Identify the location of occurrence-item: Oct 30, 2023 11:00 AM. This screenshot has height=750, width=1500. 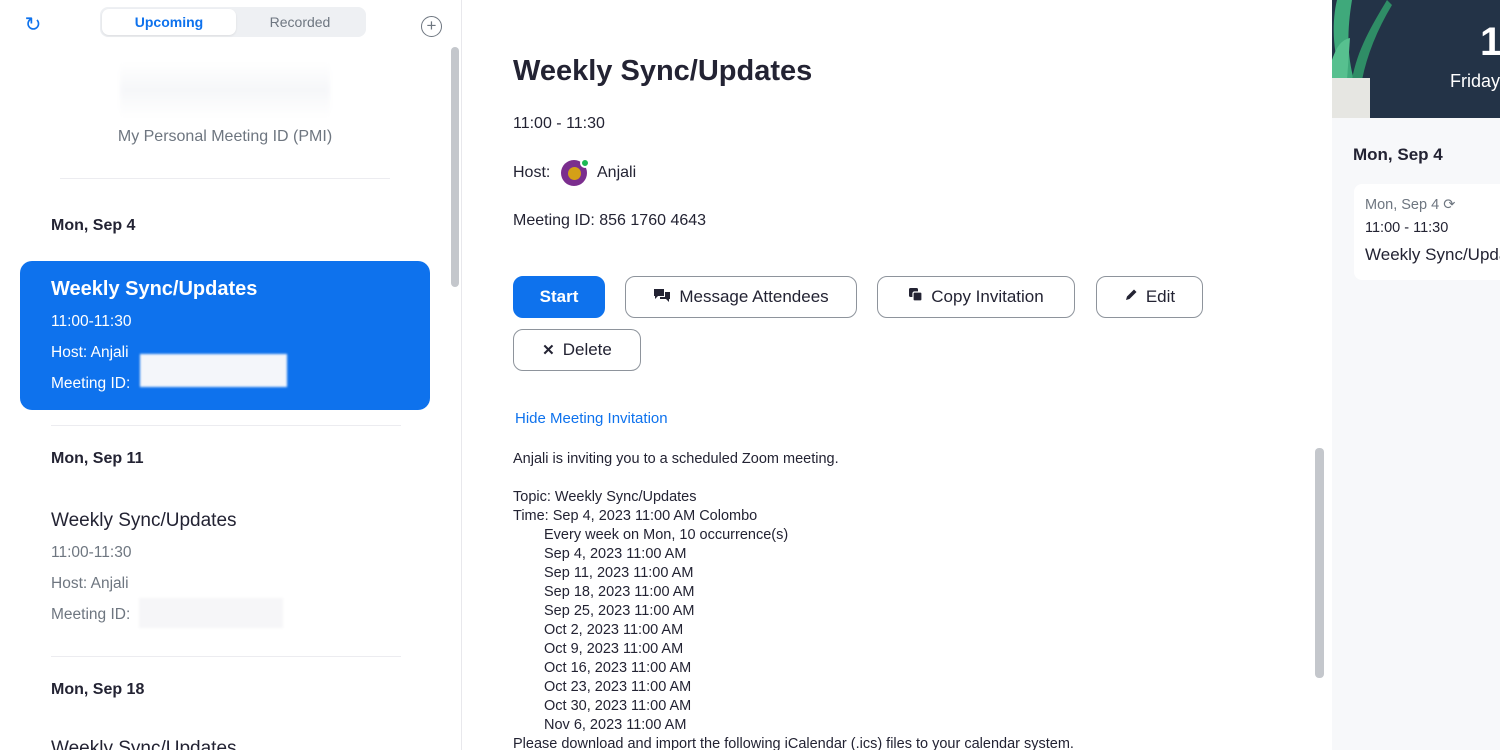
(618, 706).